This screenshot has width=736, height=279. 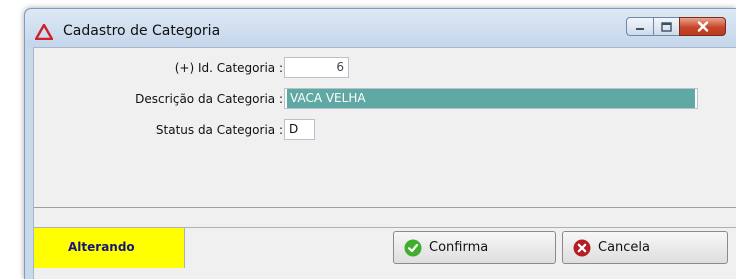 I want to click on window-controls, so click(x=676, y=27).